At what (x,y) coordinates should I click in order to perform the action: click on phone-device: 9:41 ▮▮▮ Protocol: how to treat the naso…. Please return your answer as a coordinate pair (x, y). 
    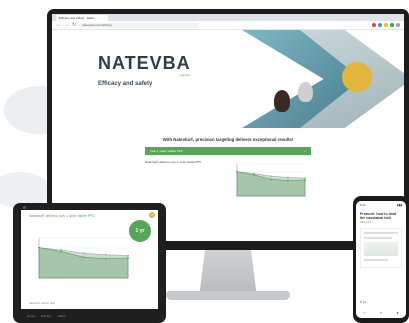
    Looking at the image, I should click on (381, 259).